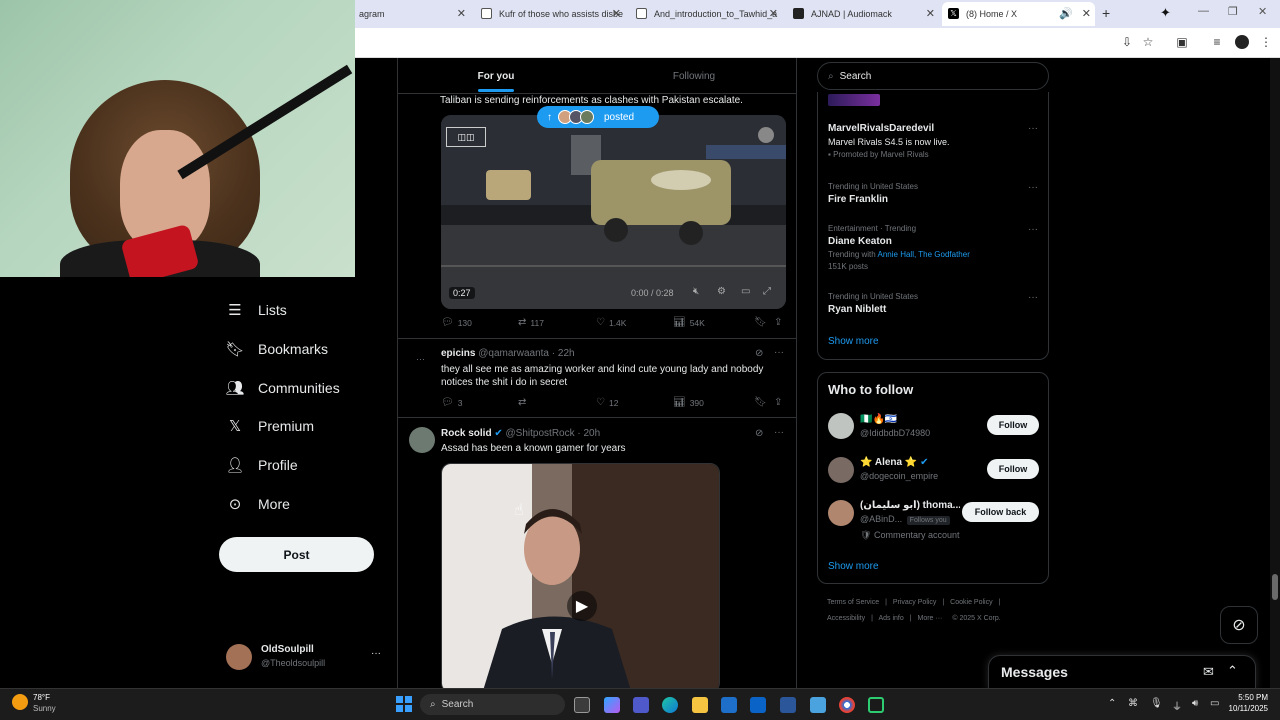 This screenshot has width=1280, height=720. I want to click on maximize-icon: ❐, so click(1233, 11).